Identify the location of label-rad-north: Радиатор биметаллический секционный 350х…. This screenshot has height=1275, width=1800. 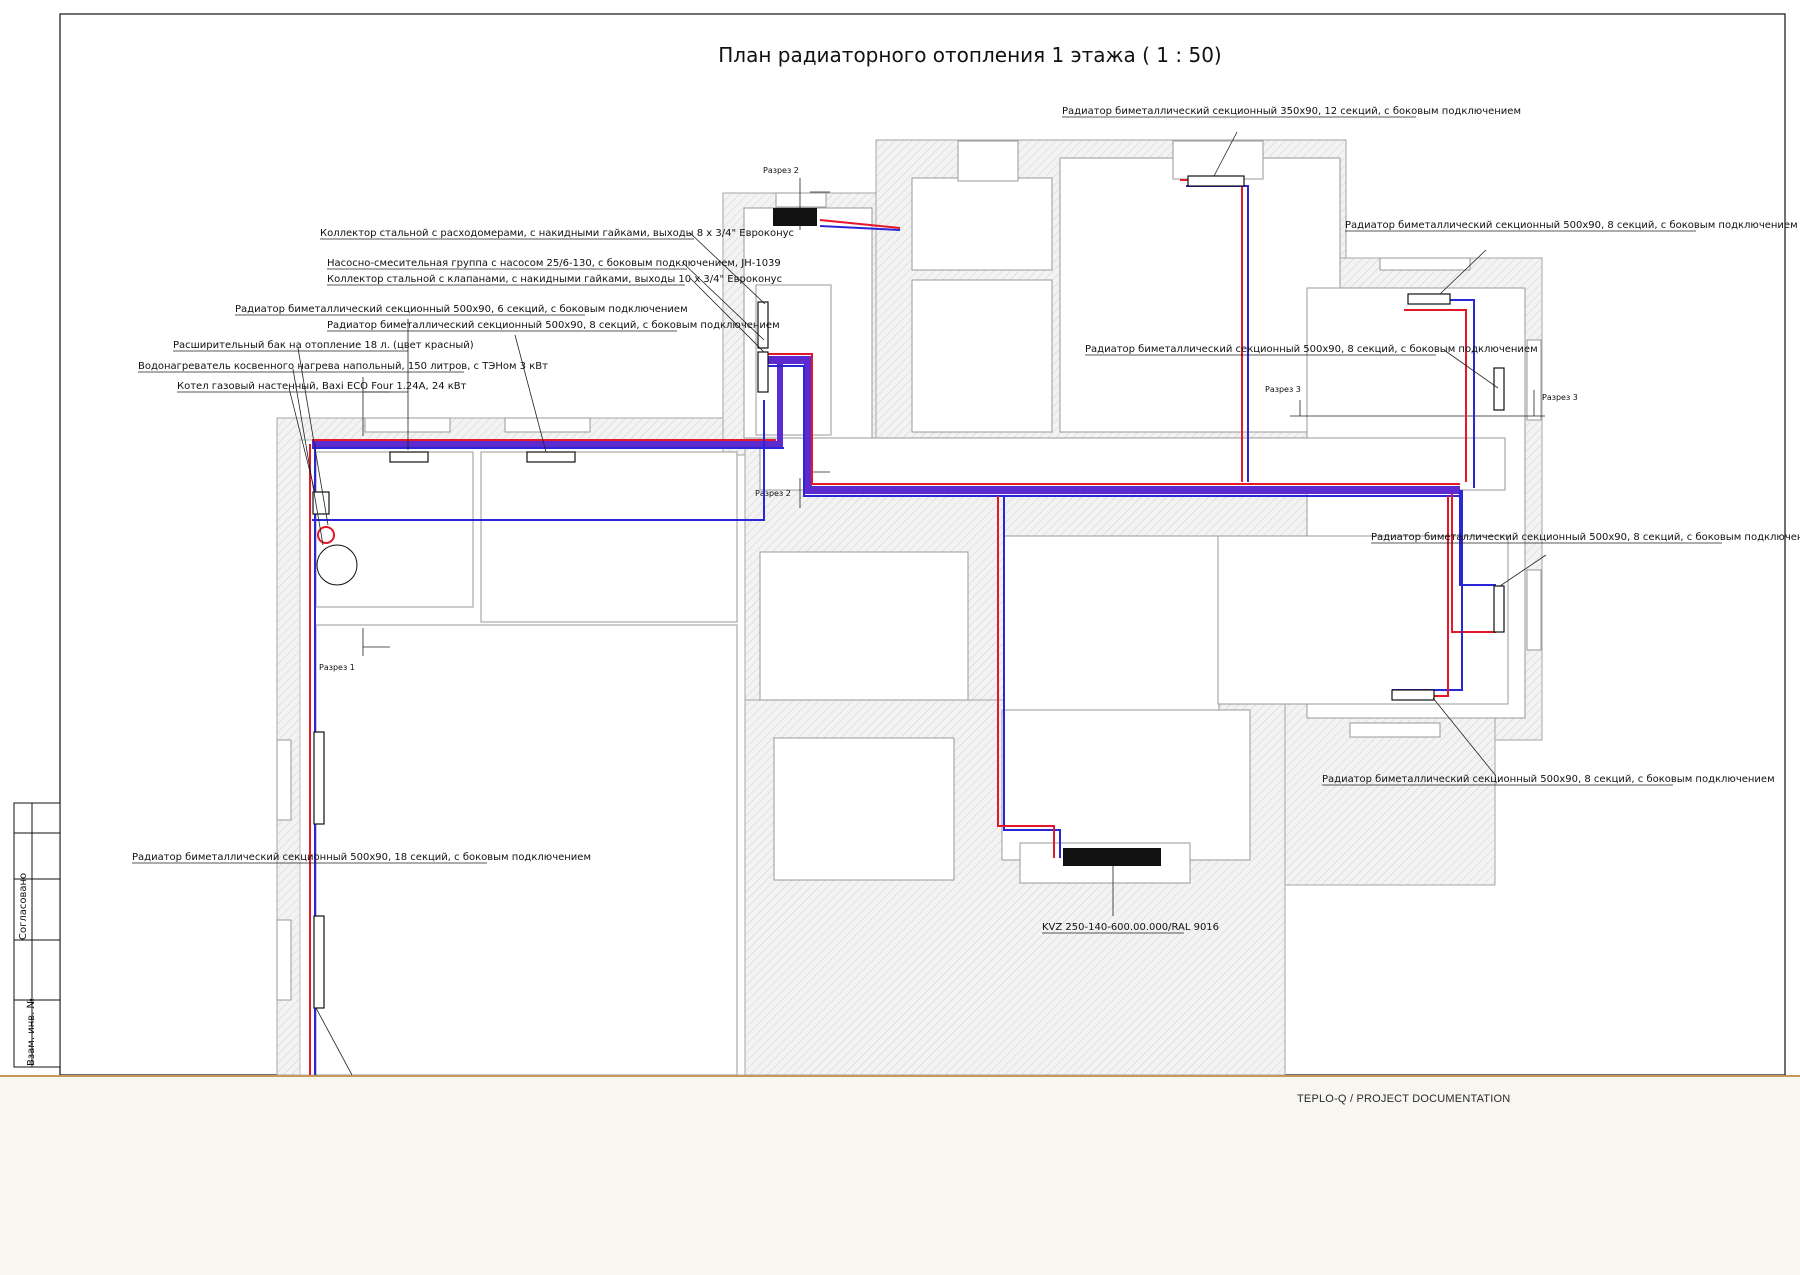
(1291, 111).